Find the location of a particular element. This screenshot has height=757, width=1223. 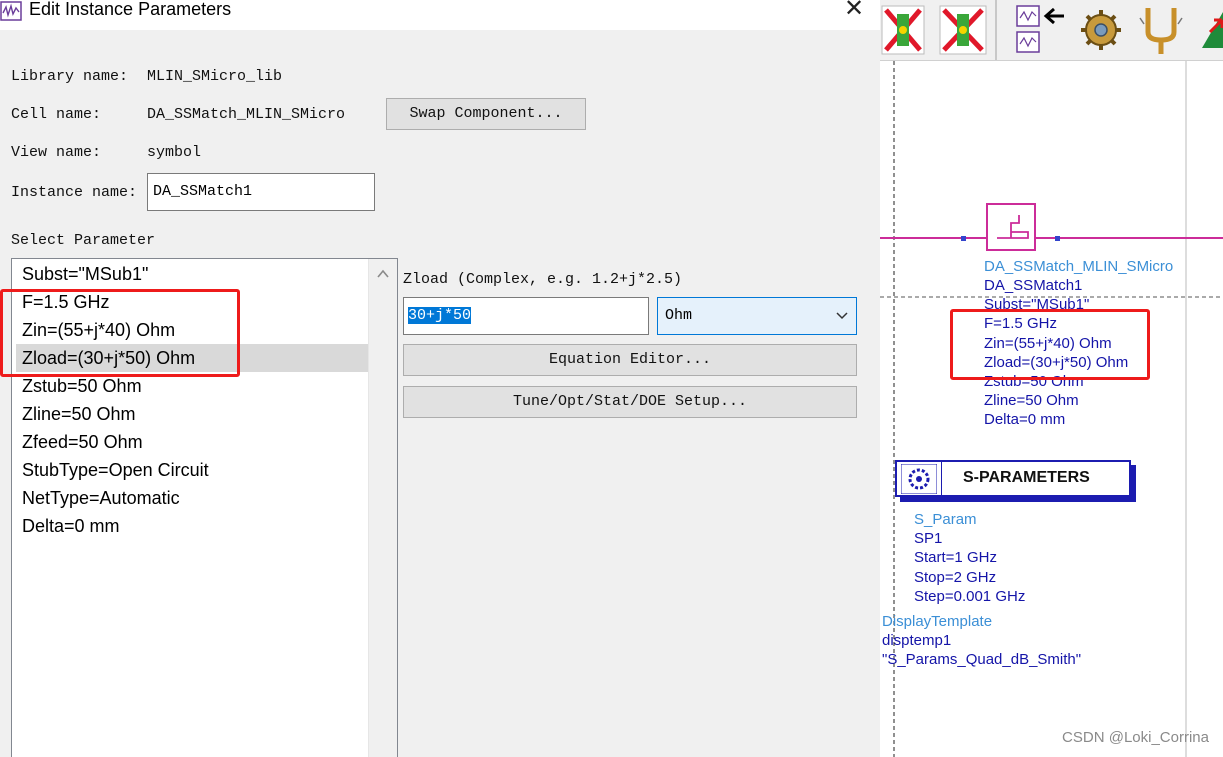

sparam-gear-icon is located at coordinates (919, 479).